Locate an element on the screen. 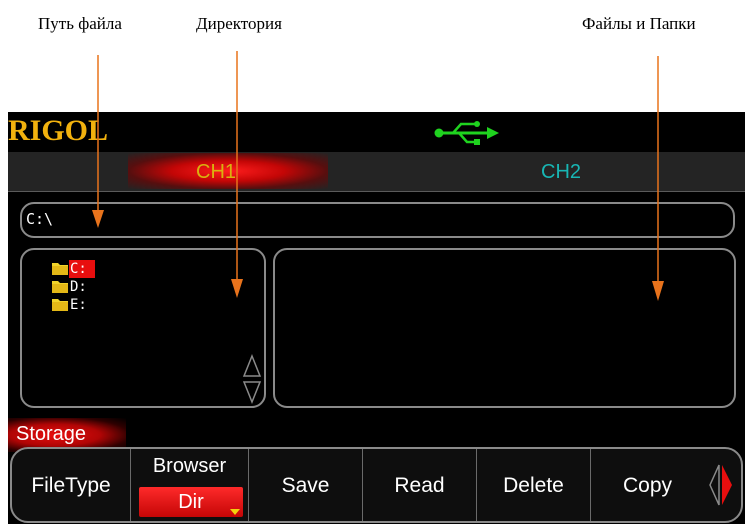 This screenshot has width=745, height=524. delete-softkey: Delete is located at coordinates (533, 485).